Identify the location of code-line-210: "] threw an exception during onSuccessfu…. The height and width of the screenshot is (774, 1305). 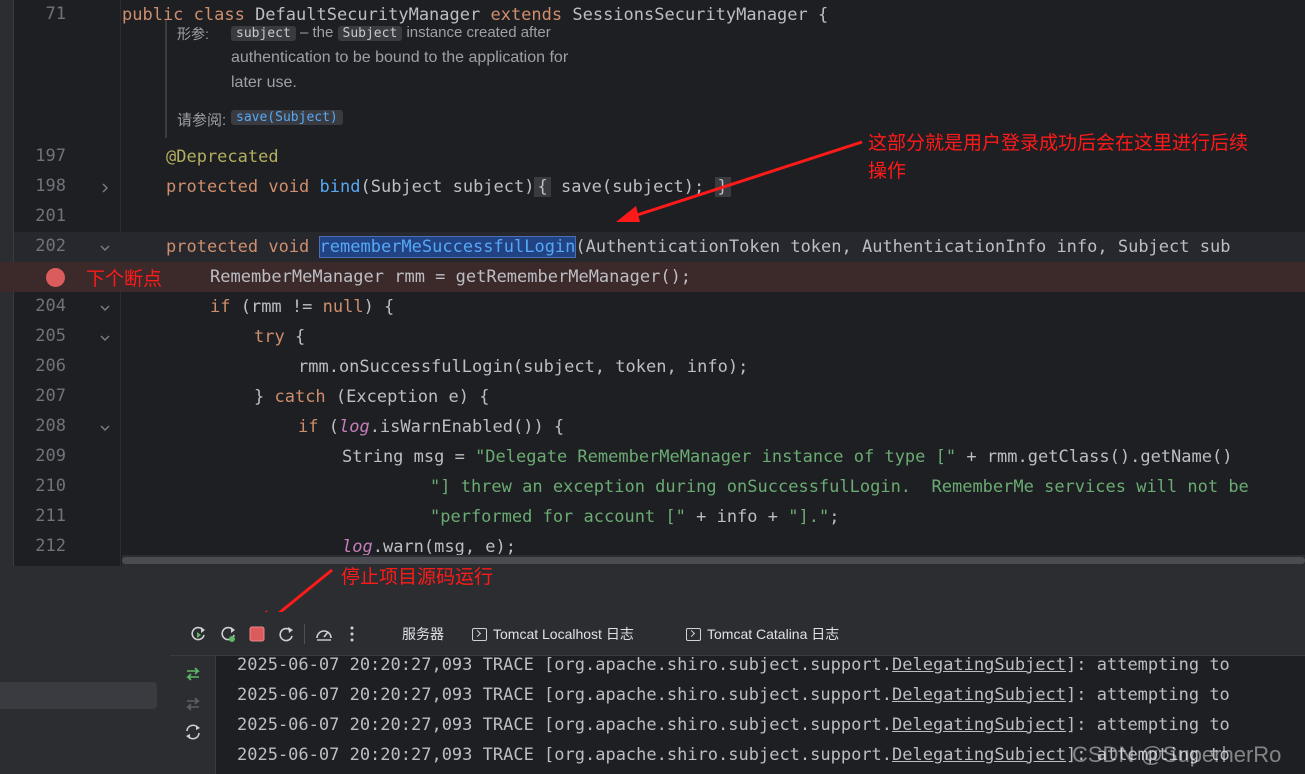
(839, 487).